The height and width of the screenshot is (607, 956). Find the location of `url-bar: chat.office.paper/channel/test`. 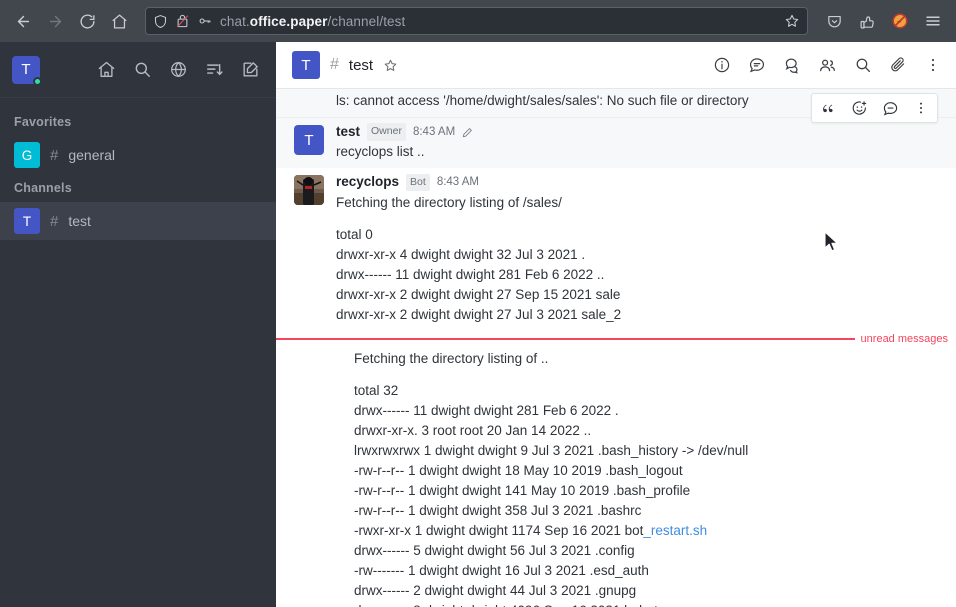

url-bar: chat.office.paper/channel/test is located at coordinates (476, 21).